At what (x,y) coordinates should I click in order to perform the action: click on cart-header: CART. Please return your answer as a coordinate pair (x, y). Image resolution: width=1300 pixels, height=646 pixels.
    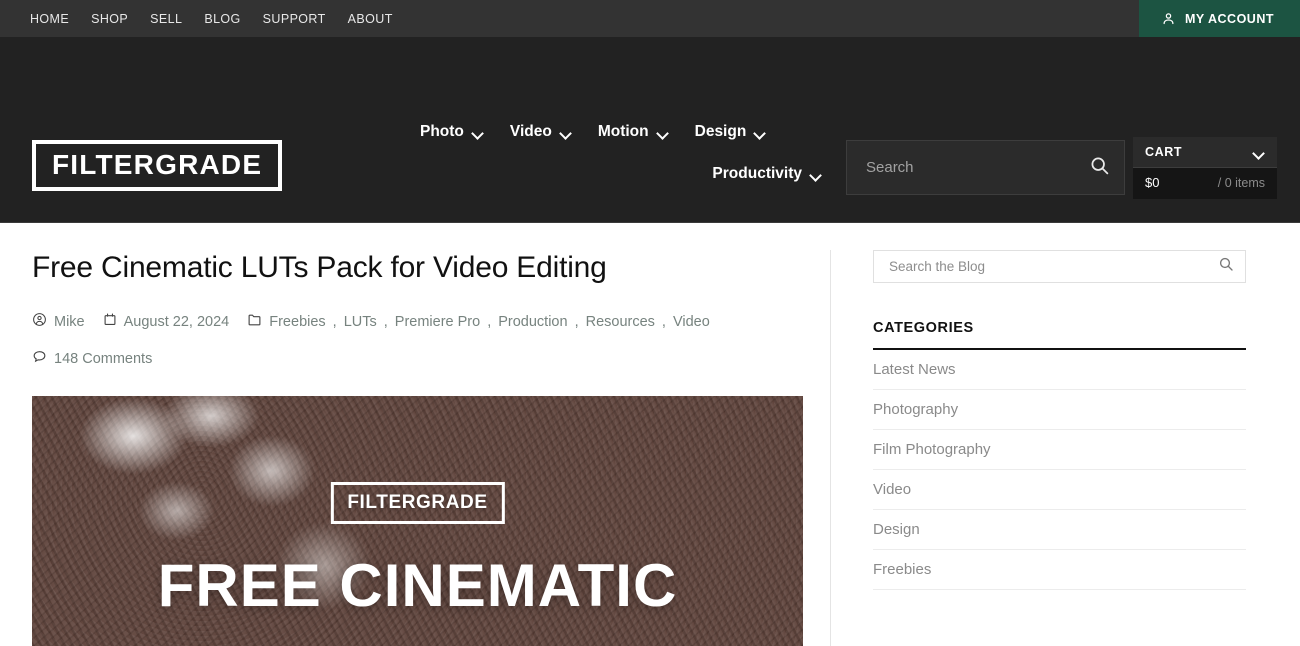
    Looking at the image, I should click on (1205, 152).